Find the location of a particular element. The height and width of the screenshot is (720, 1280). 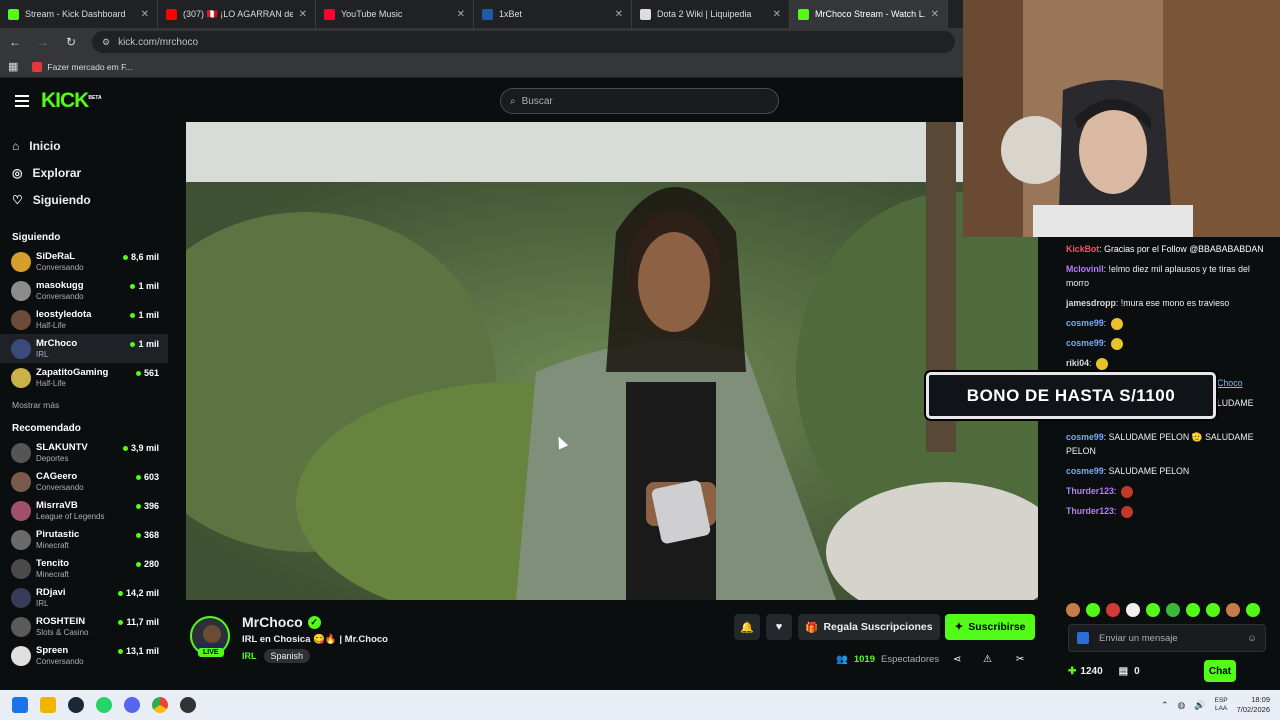

whatsapp-icon is located at coordinates (104, 705).